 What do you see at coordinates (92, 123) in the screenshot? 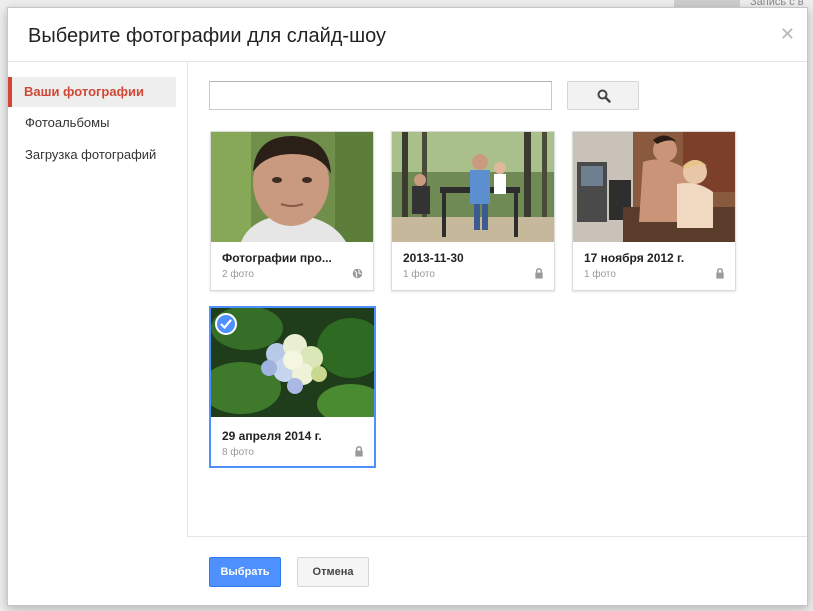
I see `sidebar-item-albums: Фотоальбомы` at bounding box center [92, 123].